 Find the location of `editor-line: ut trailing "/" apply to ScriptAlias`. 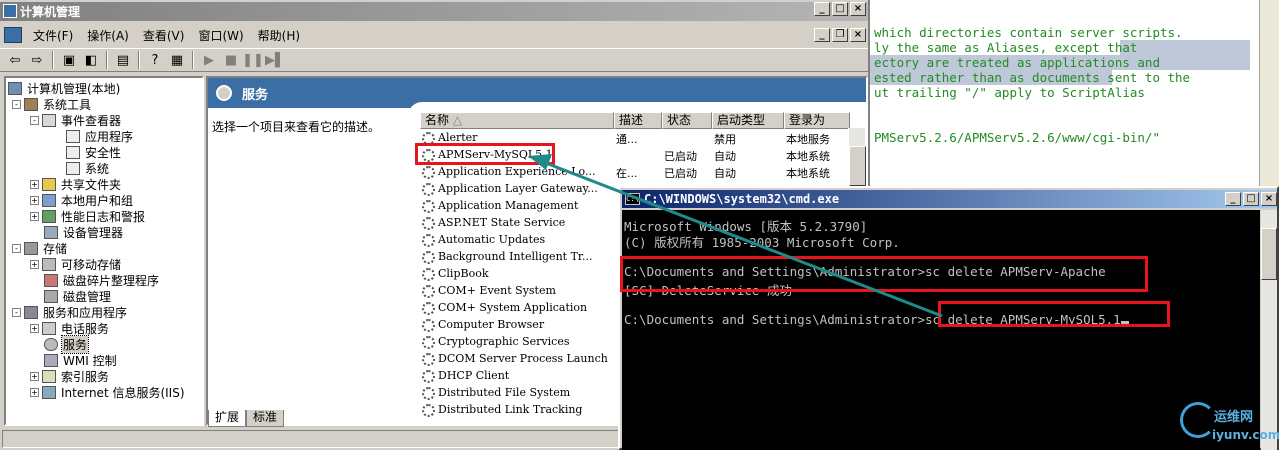

editor-line: ut trailing "/" apply to ScriptAlias is located at coordinates (1009, 92).